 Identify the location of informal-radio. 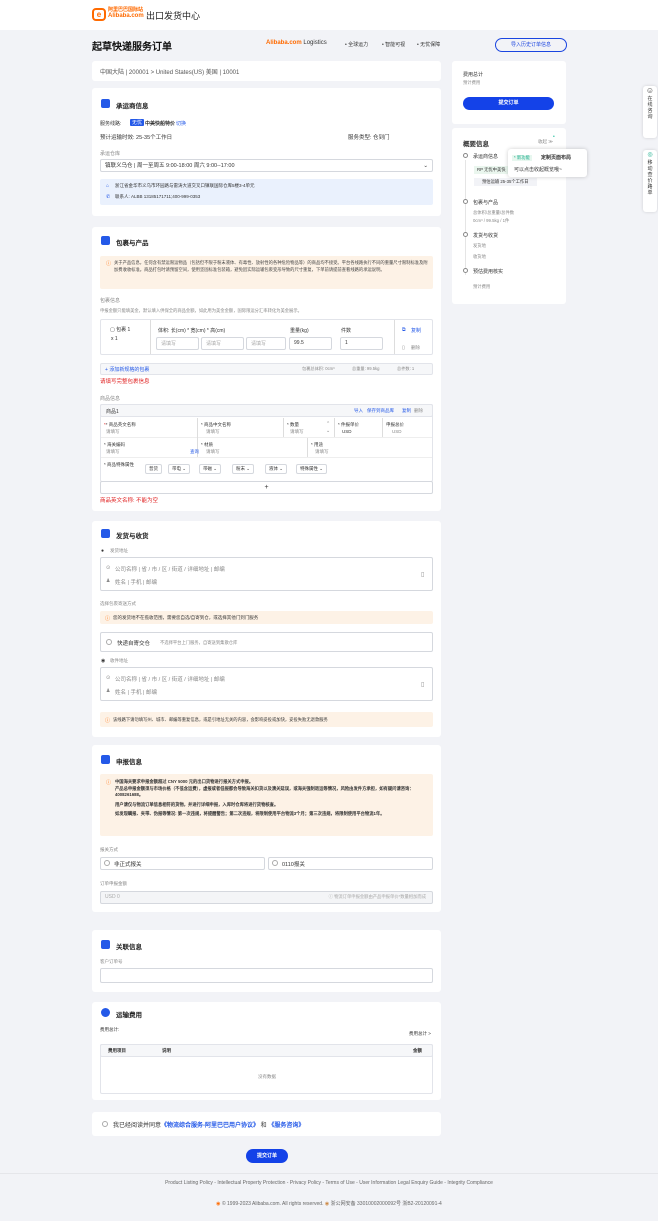
(107, 863).